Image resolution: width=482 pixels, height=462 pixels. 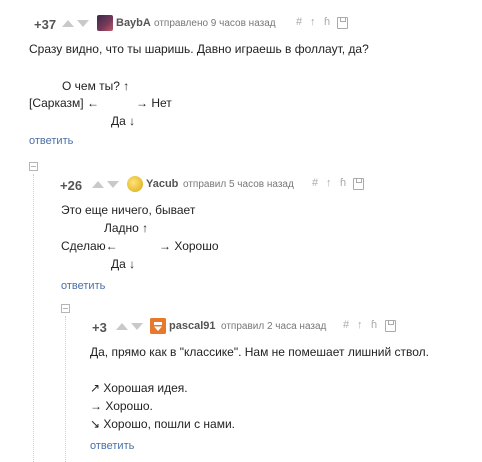 What do you see at coordinates (45, 24) in the screenshot?
I see `comment-rating: +37` at bounding box center [45, 24].